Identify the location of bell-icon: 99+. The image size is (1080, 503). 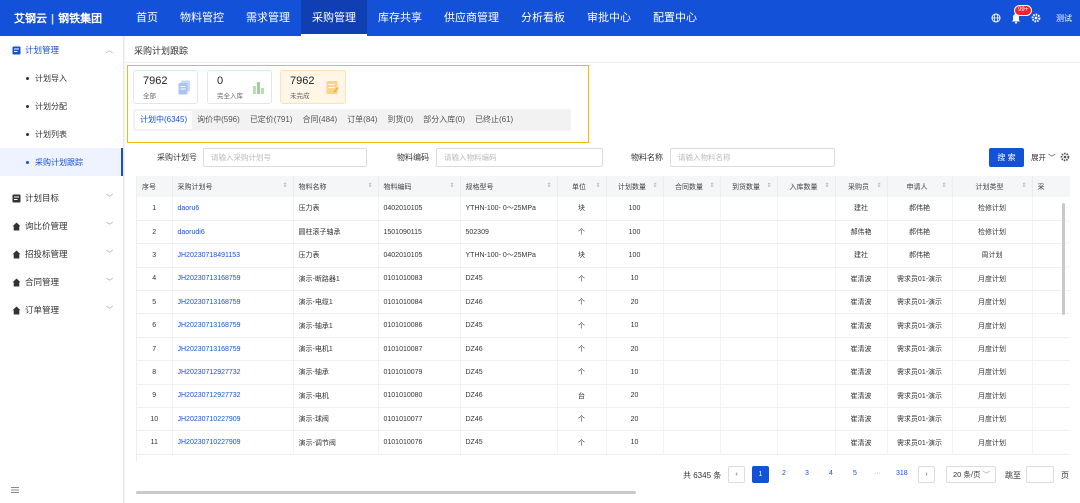
(1021, 14).